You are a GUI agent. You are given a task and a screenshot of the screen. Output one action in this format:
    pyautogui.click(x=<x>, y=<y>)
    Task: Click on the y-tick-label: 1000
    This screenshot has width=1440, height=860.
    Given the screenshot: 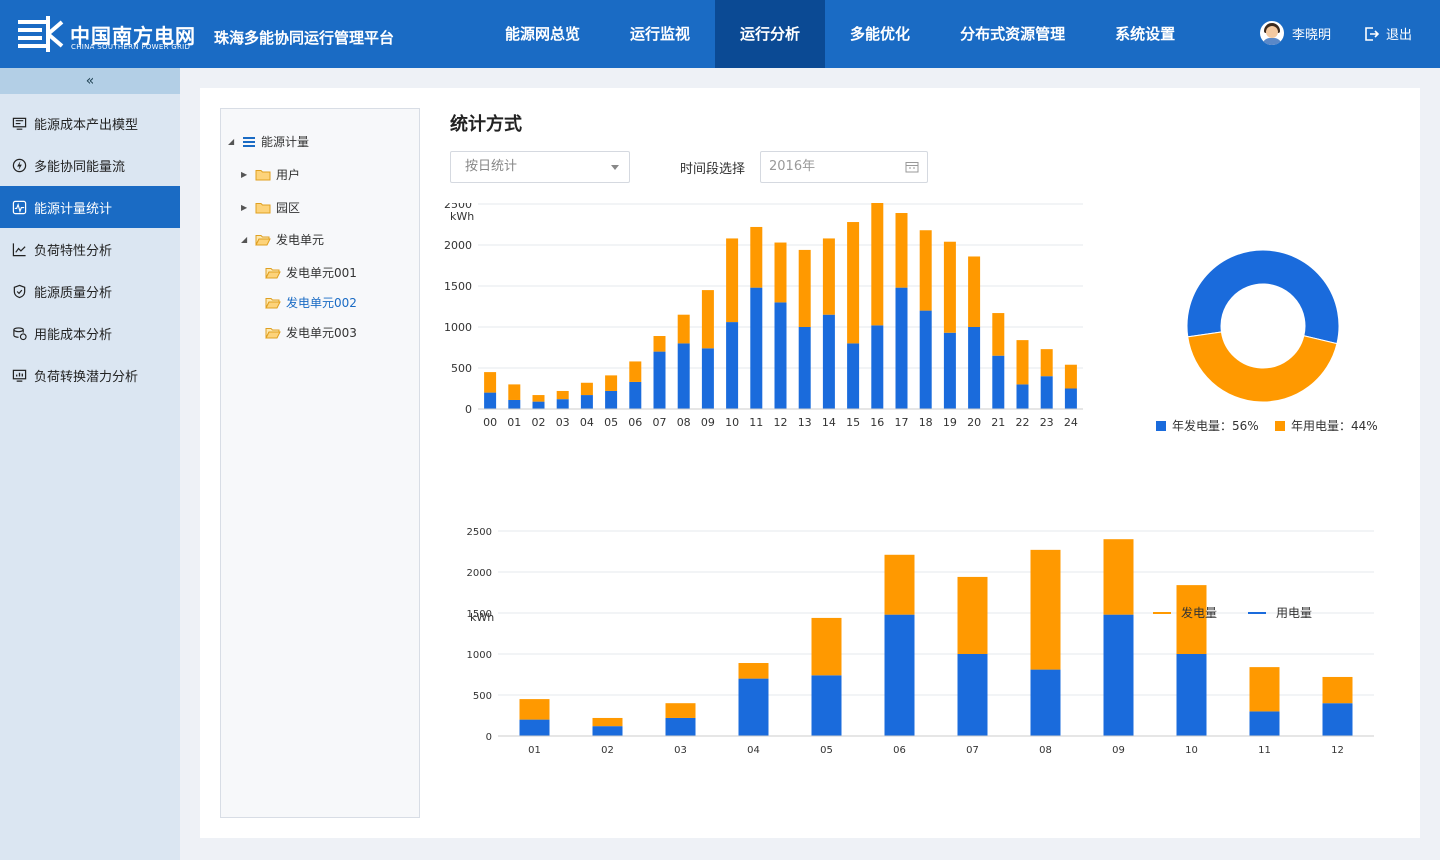 What is the action you would take?
    pyautogui.click(x=458, y=327)
    